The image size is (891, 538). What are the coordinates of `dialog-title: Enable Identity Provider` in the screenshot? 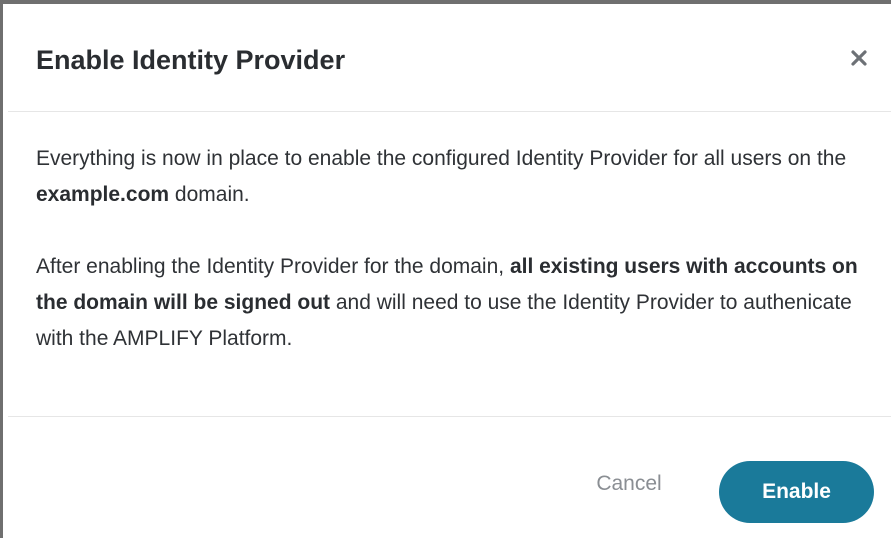 It's located at (191, 60).